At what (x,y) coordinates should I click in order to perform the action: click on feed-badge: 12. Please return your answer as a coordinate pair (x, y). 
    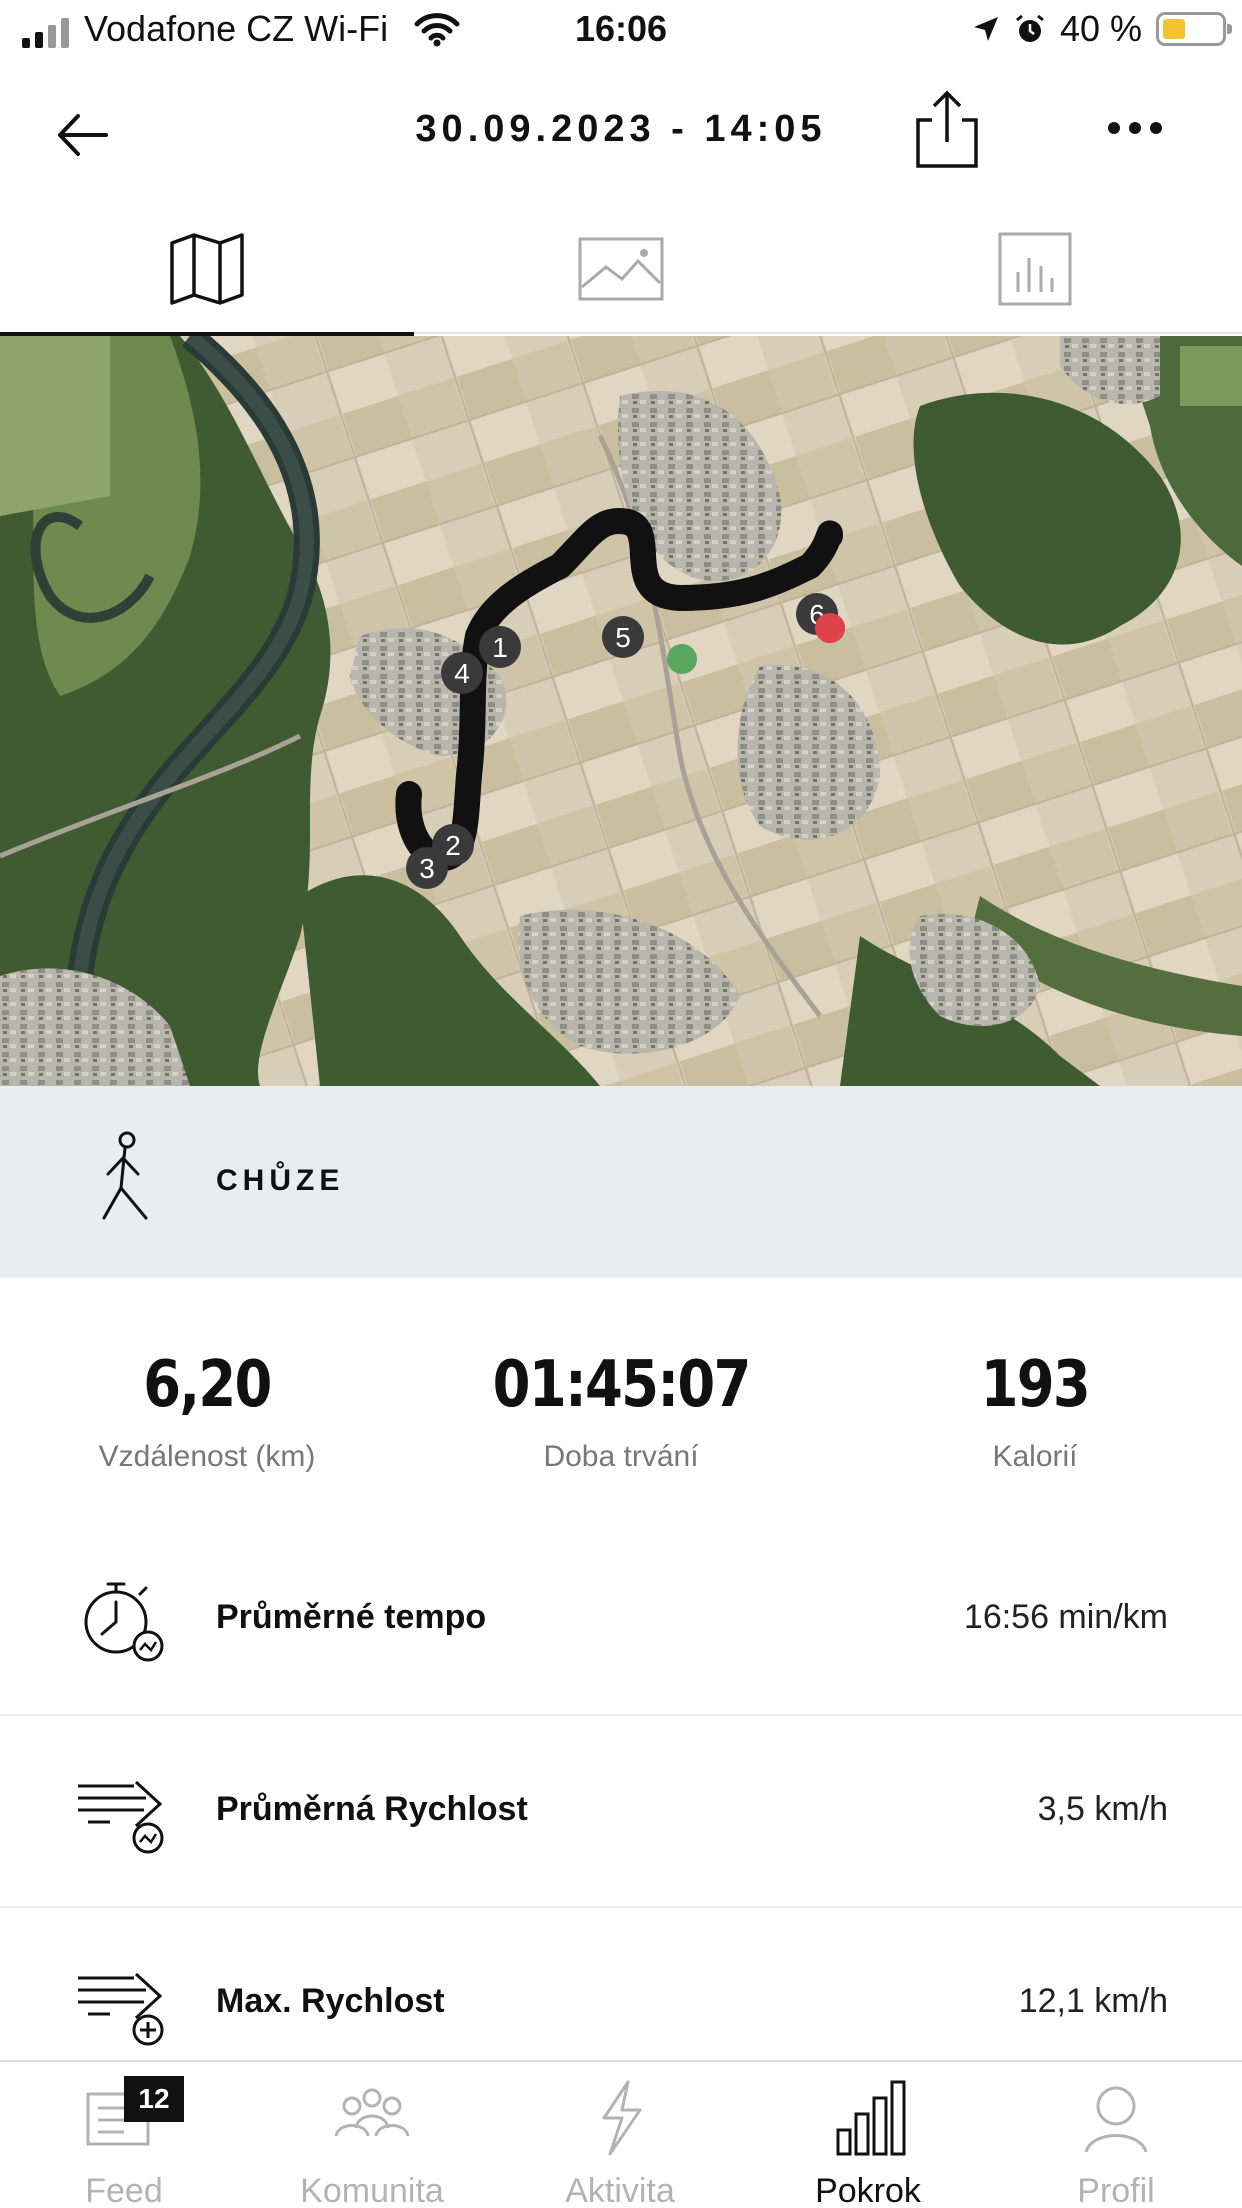
    Looking at the image, I should click on (154, 2099).